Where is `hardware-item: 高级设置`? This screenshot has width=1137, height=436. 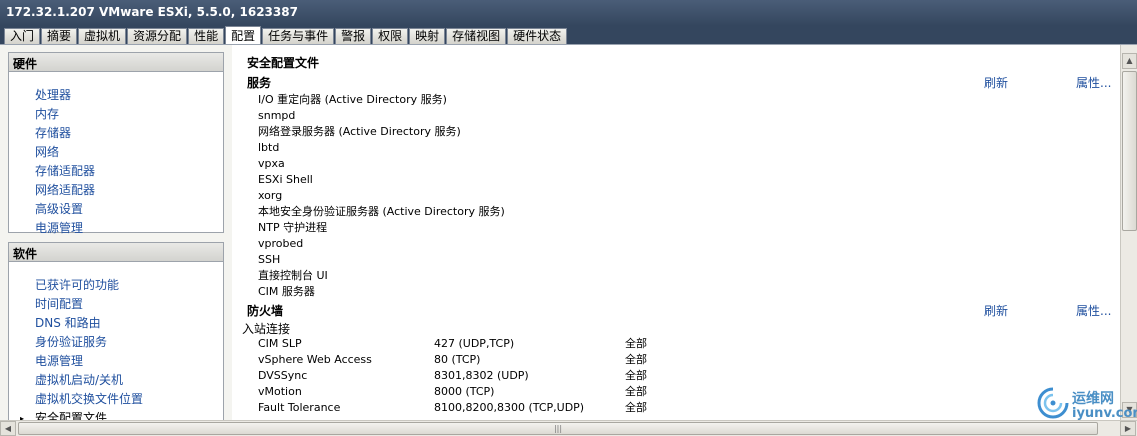 hardware-item: 高级设置 is located at coordinates (116, 209).